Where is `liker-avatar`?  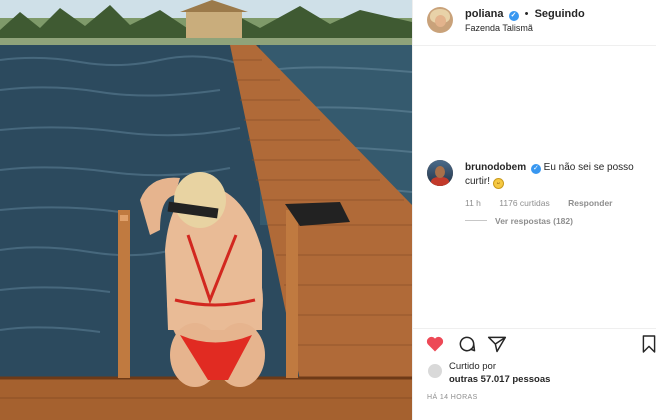
liker-avatar is located at coordinates (435, 371).